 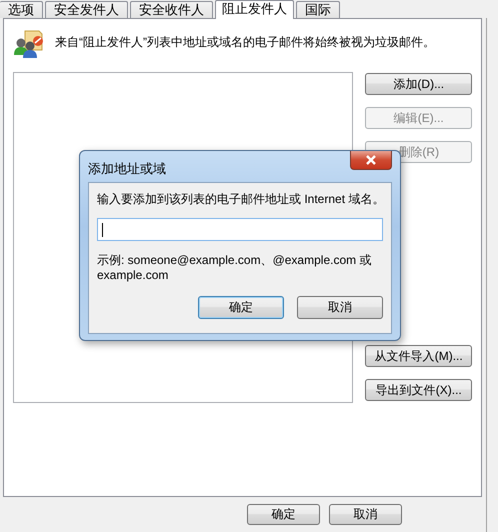 What do you see at coordinates (240, 229) in the screenshot?
I see `address-input-field` at bounding box center [240, 229].